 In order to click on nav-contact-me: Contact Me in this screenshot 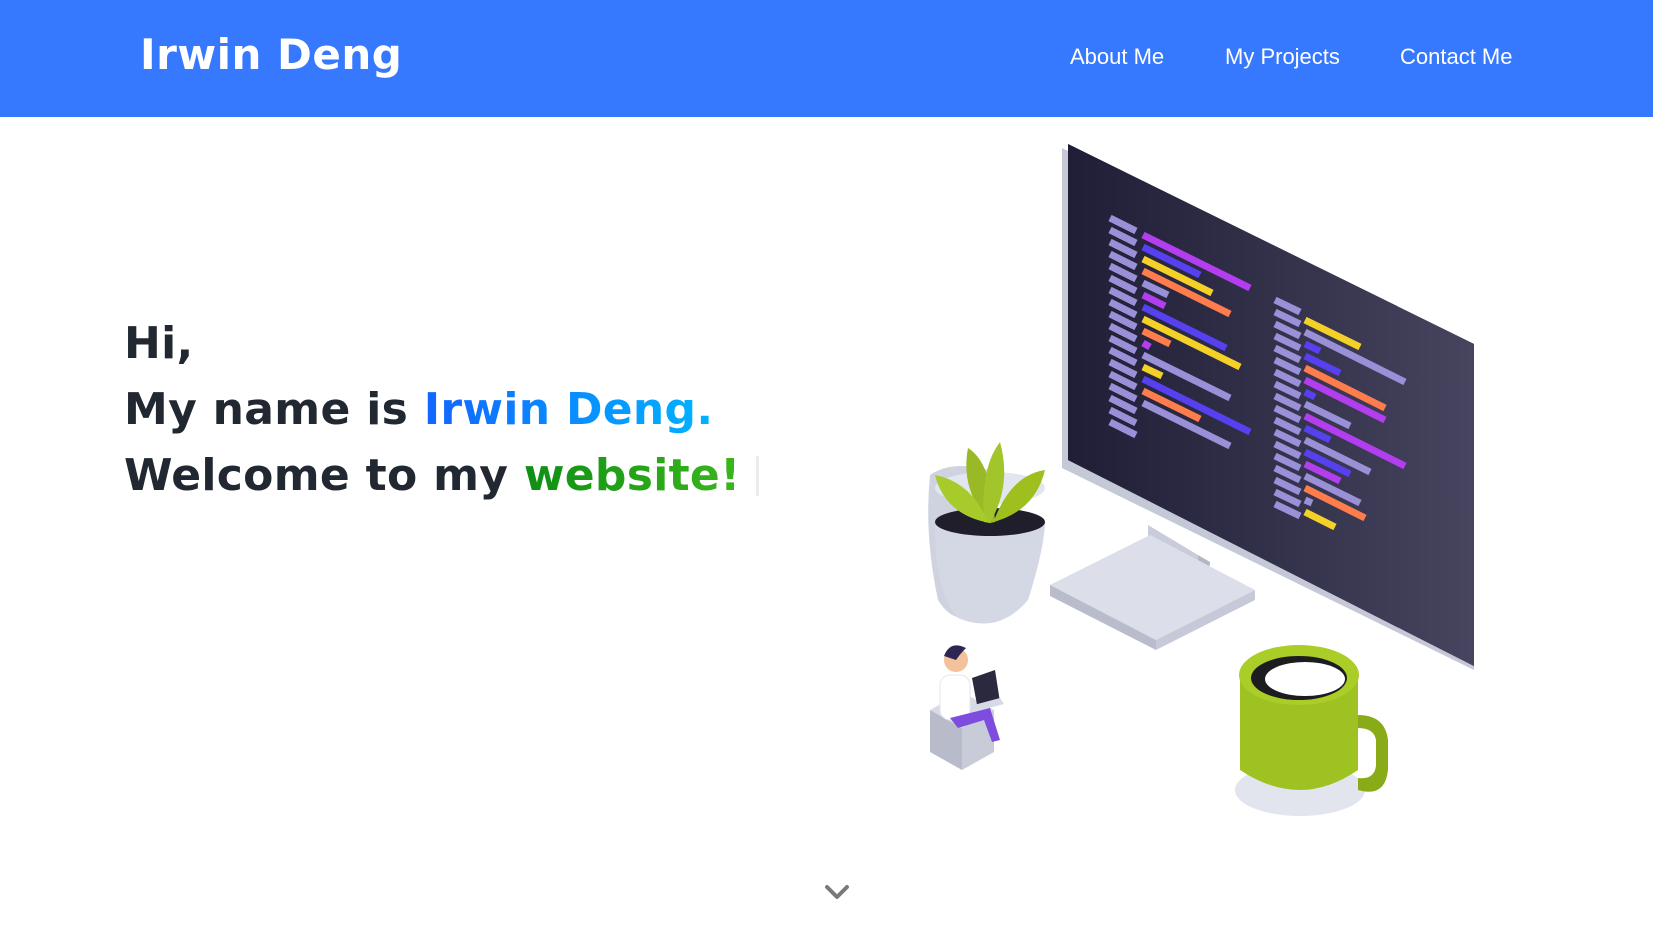, I will do `click(1456, 57)`.